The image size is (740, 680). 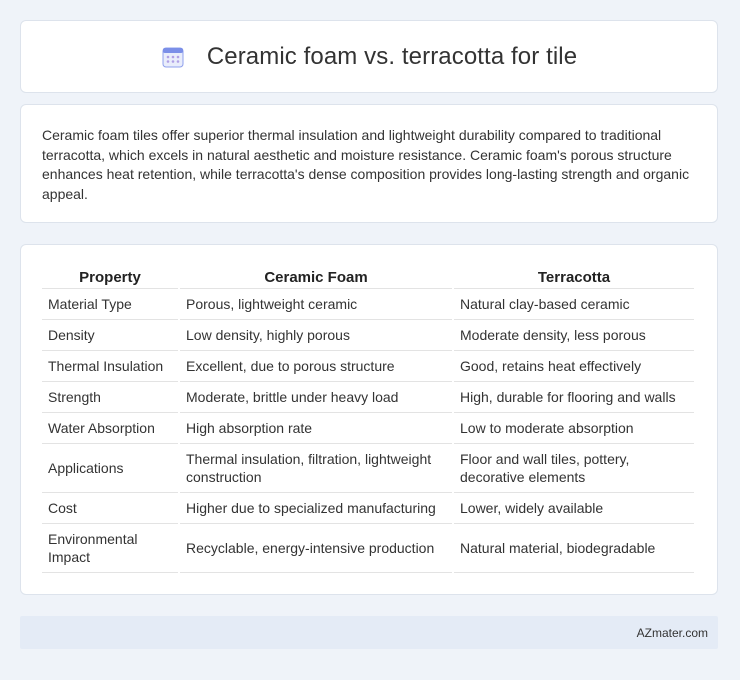 What do you see at coordinates (316, 508) in the screenshot?
I see `ceramic-foam-cell: Higher due to specialized manufacturing` at bounding box center [316, 508].